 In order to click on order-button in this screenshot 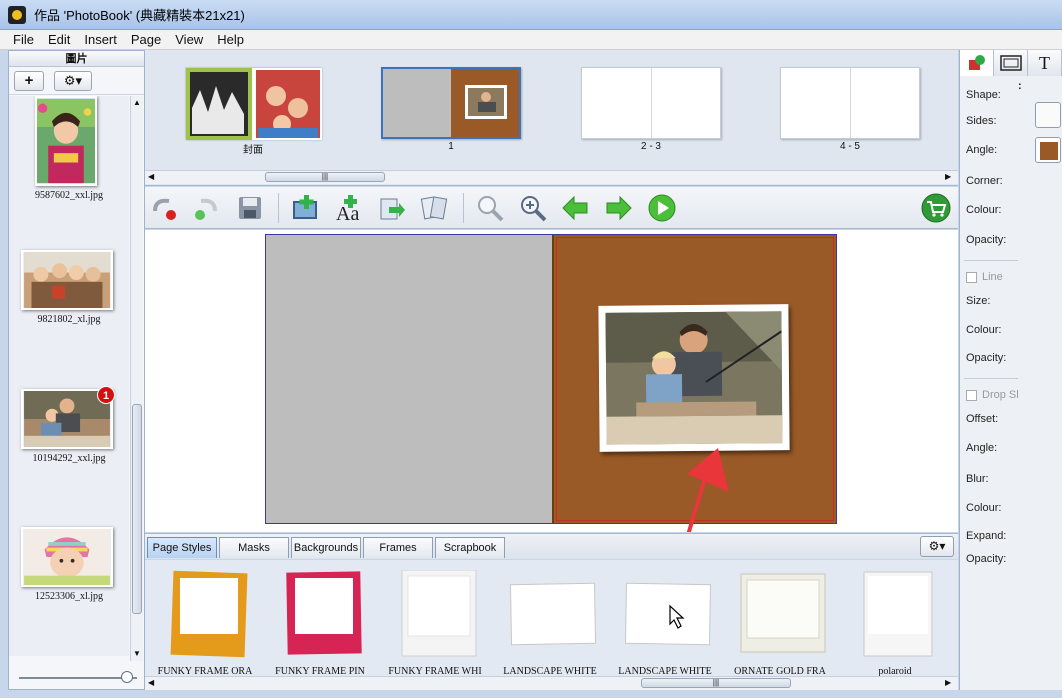, I will do `click(936, 208)`.